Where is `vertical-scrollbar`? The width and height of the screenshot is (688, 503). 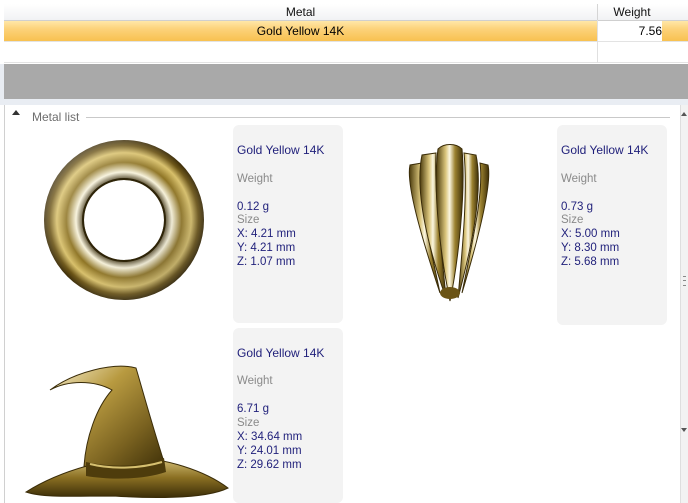 vertical-scrollbar is located at coordinates (684, 304).